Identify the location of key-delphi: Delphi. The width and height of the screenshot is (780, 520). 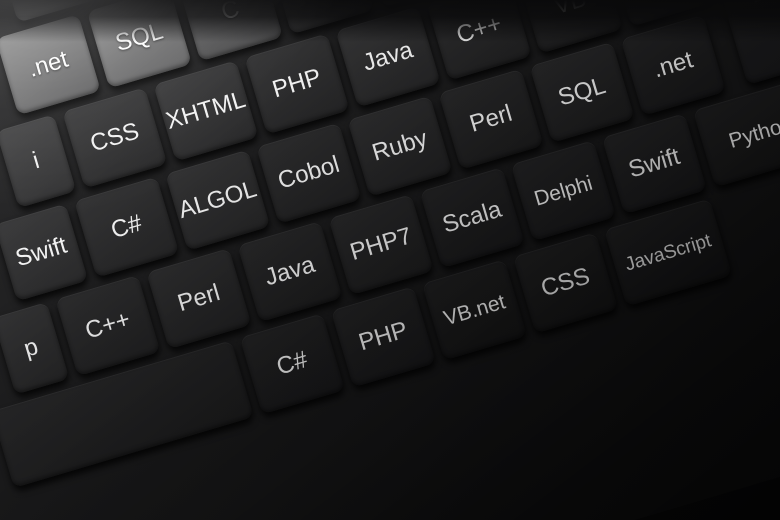
(563, 191).